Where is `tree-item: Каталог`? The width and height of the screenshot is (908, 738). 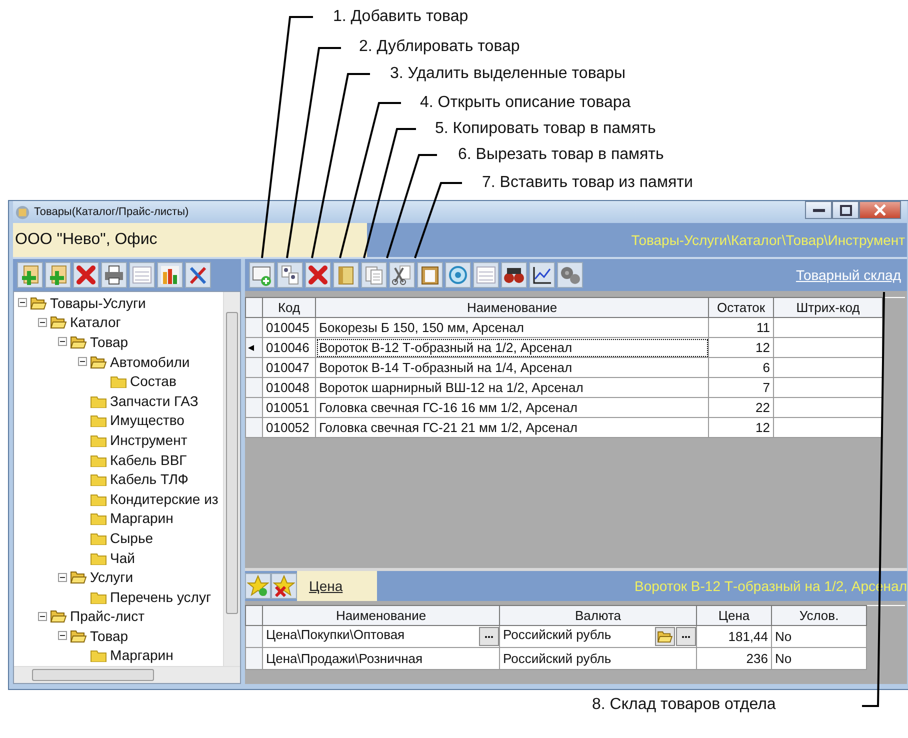
tree-item: Каталог is located at coordinates (95, 322).